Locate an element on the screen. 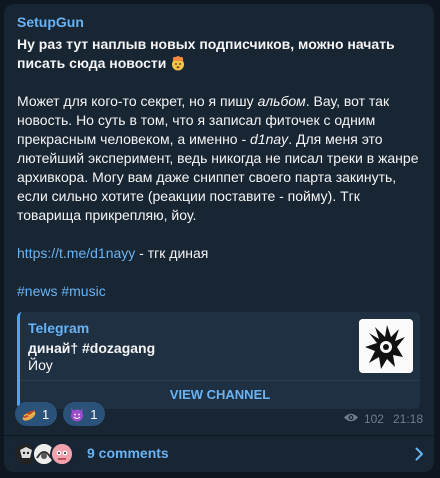  avatar is located at coordinates (62, 454).